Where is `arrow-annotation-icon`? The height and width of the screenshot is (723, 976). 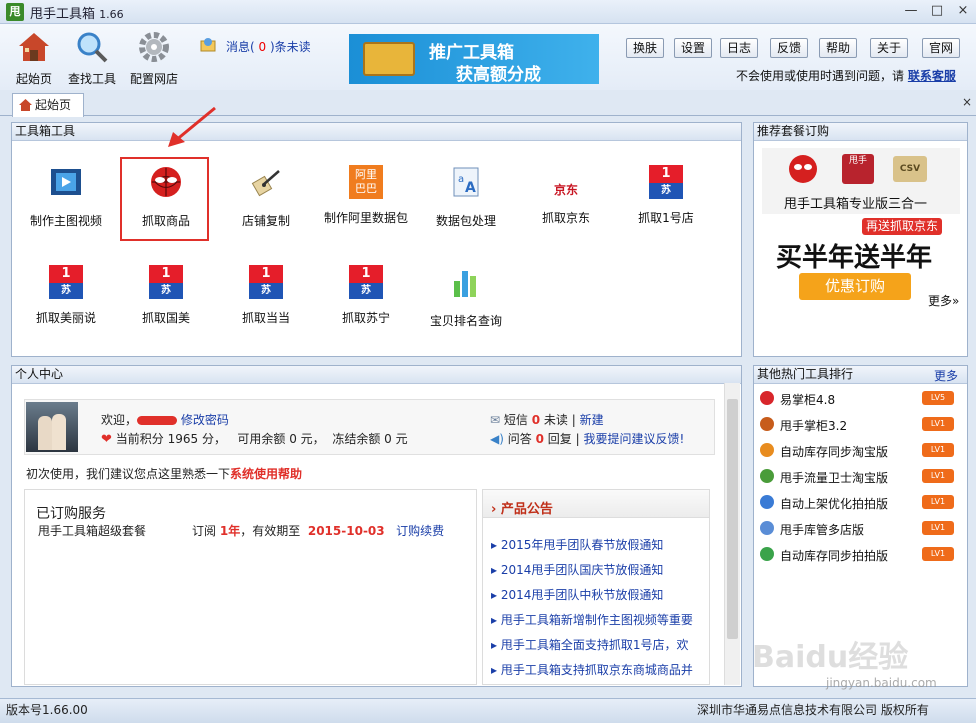 arrow-annotation-icon is located at coordinates (192, 126).